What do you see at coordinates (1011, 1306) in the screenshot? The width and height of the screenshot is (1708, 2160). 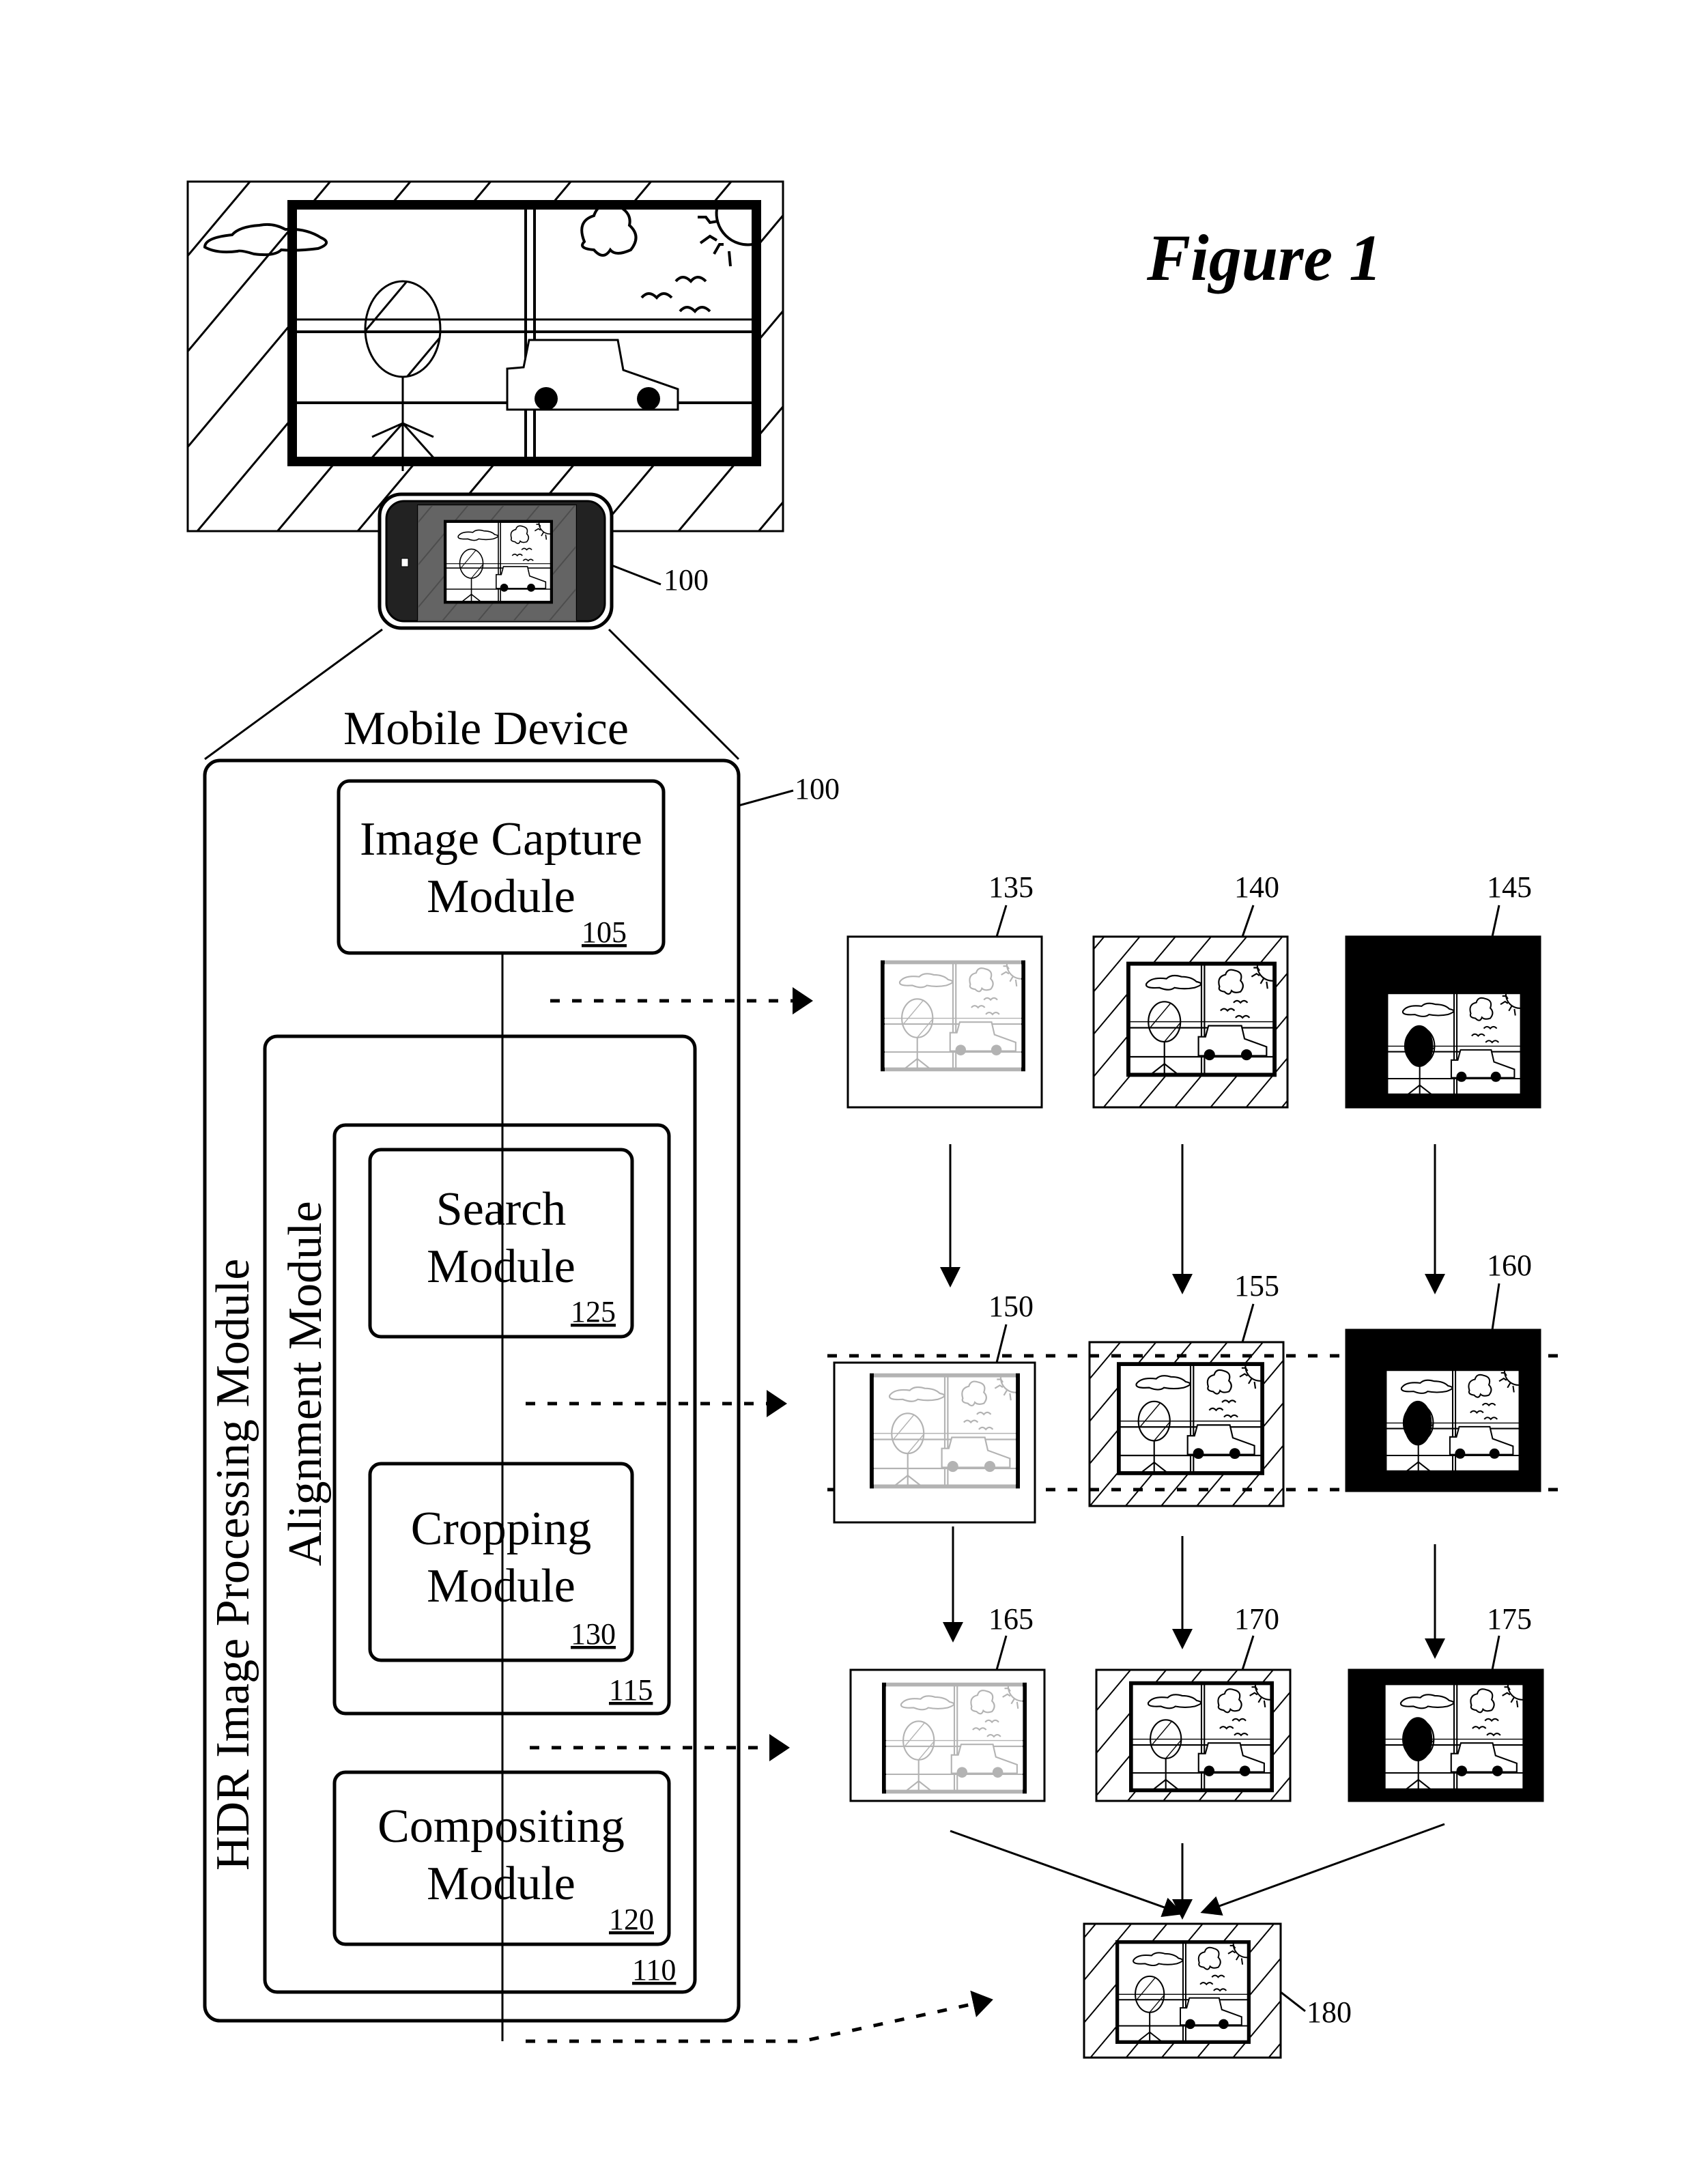 I see `image-ref-label: 150` at bounding box center [1011, 1306].